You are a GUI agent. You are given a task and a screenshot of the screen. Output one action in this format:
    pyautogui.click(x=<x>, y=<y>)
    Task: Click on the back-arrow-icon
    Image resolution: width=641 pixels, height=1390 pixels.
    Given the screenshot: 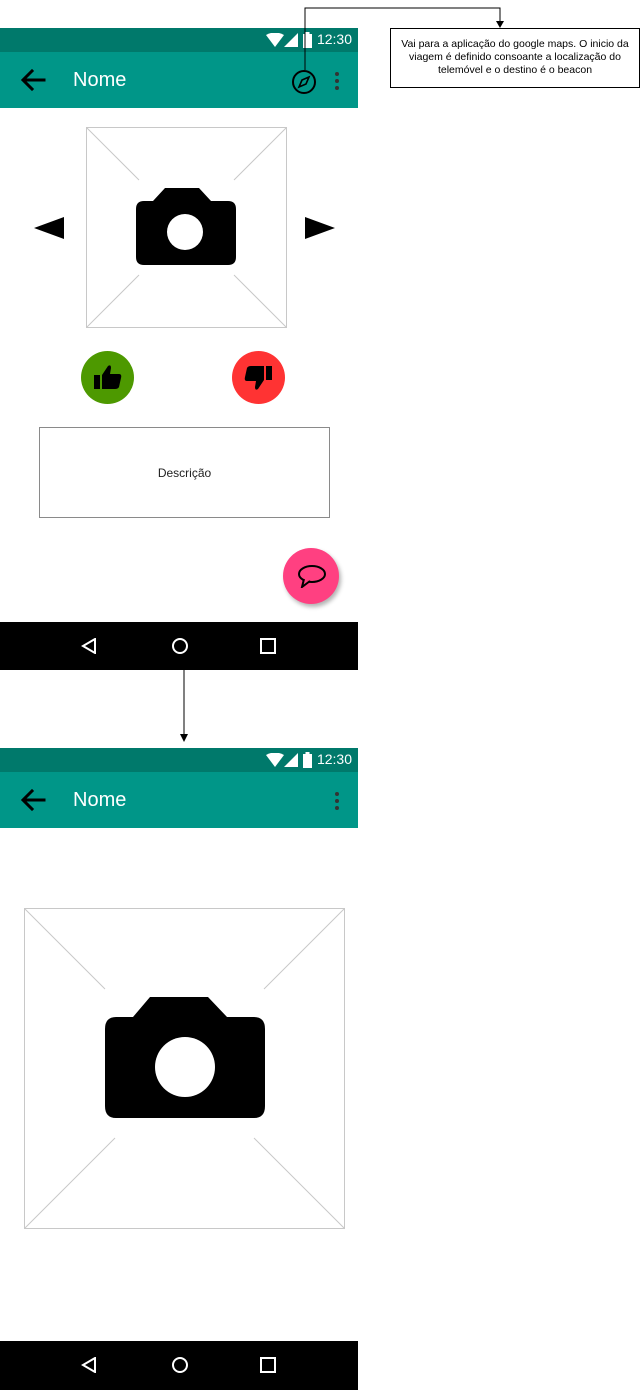 What is the action you would take?
    pyautogui.click(x=33, y=800)
    